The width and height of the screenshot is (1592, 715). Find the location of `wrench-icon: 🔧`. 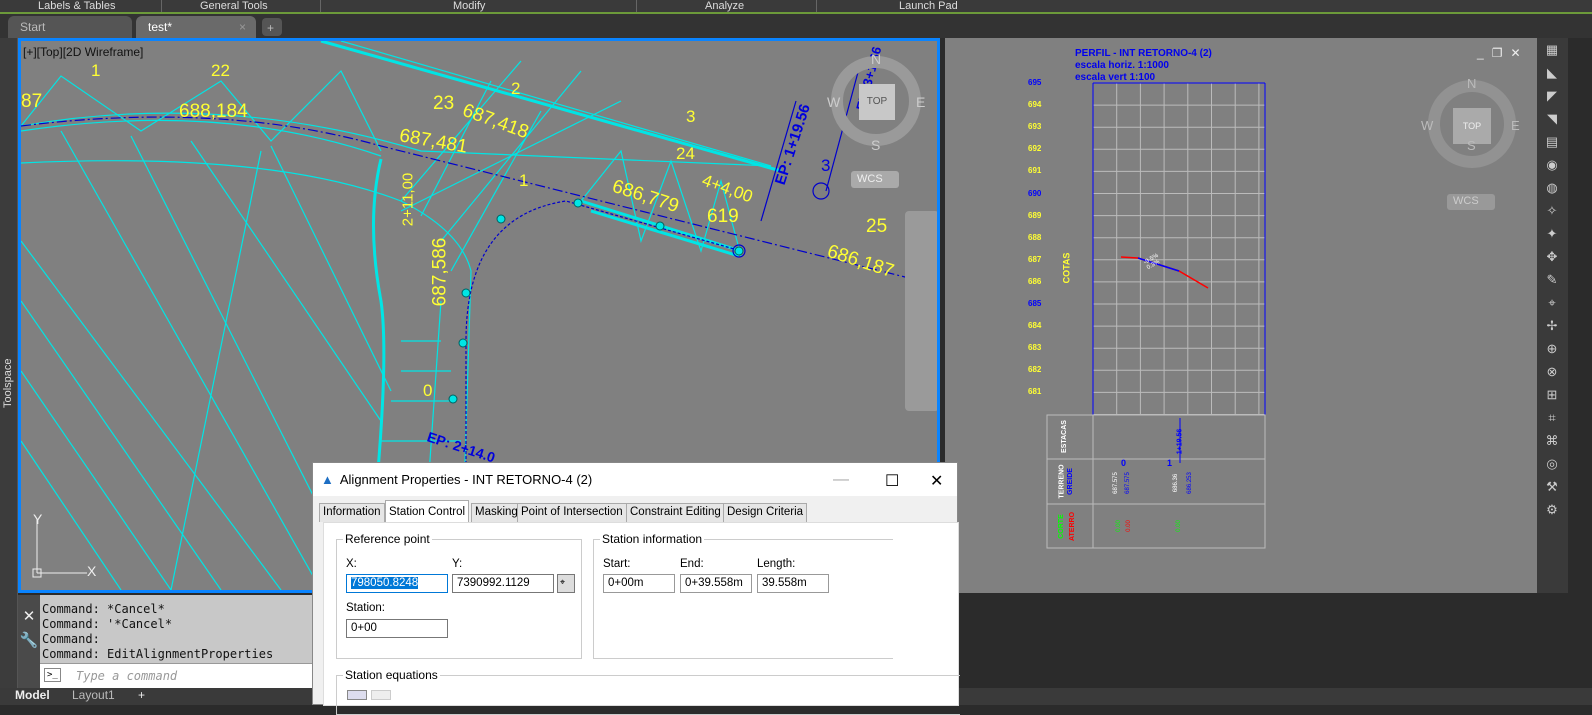

wrench-icon: 🔧 is located at coordinates (29, 640).